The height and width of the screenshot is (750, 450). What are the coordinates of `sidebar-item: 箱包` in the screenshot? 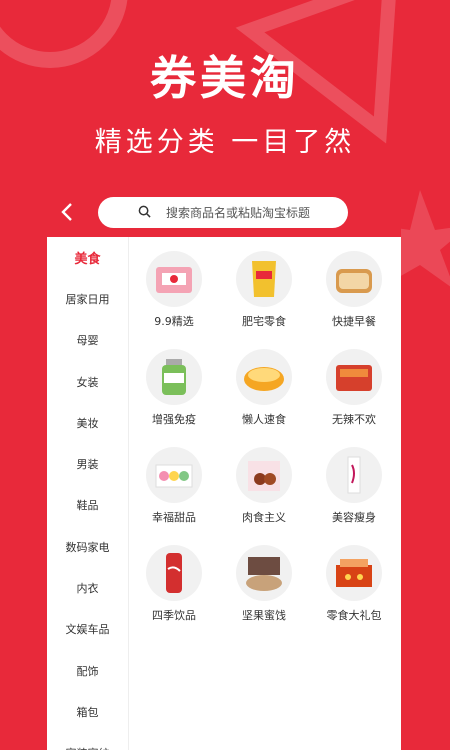 It's located at (87, 711).